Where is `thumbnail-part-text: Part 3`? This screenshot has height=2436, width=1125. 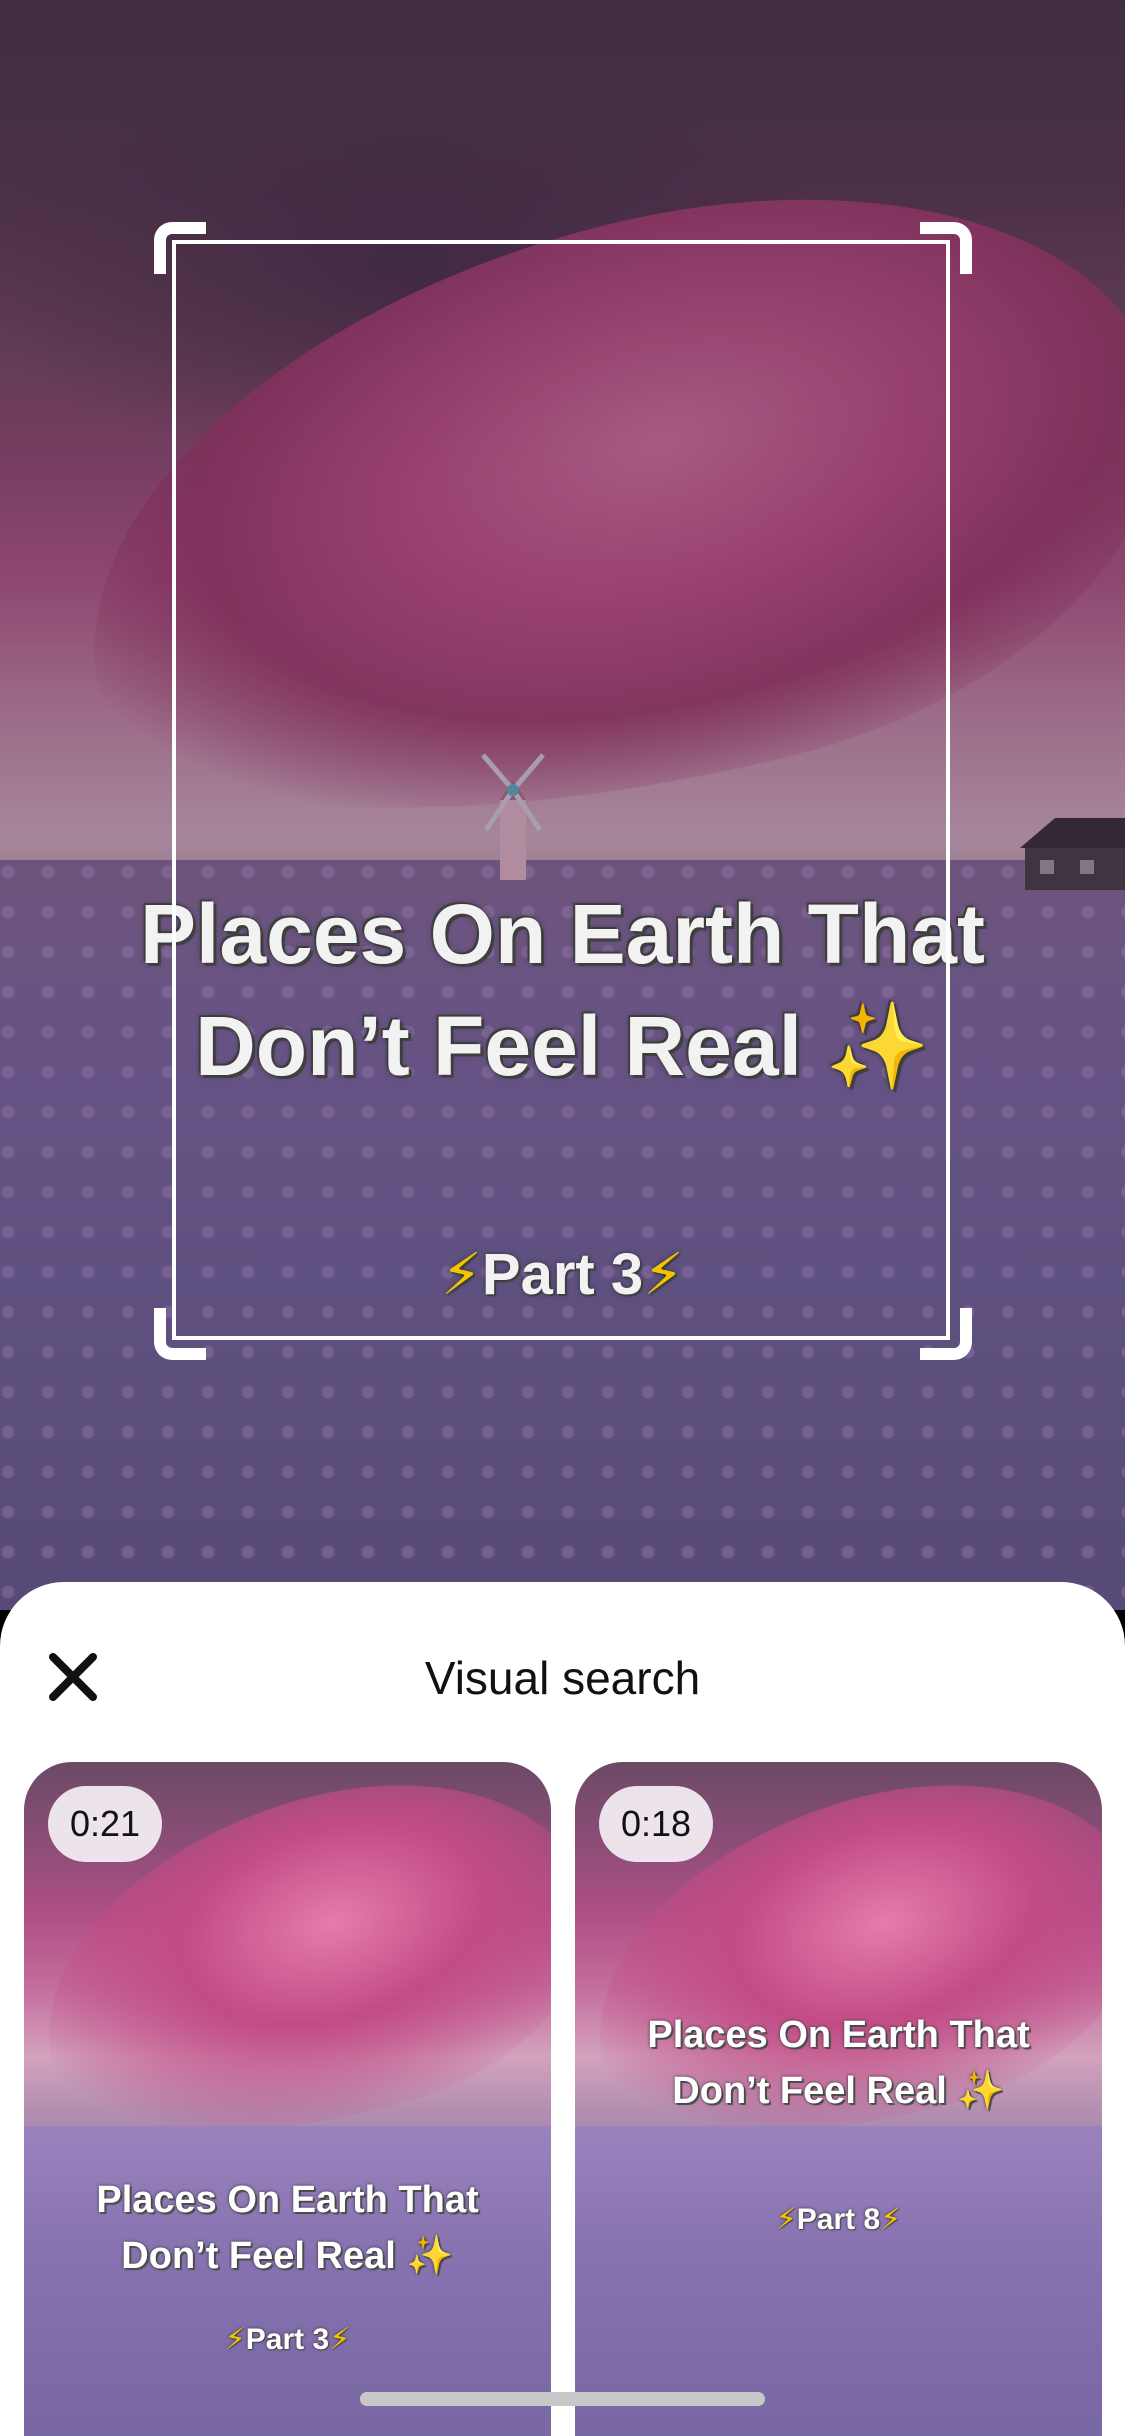 thumbnail-part-text: Part 3 is located at coordinates (287, 2339).